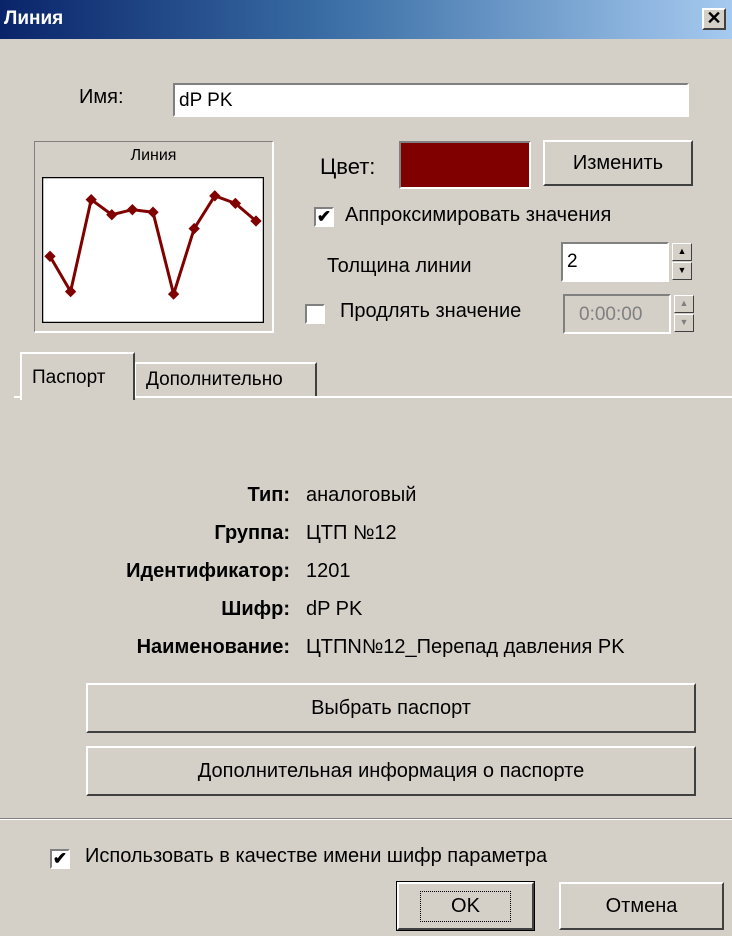 This screenshot has width=732, height=936. What do you see at coordinates (465, 165) in the screenshot?
I see `color-swatch` at bounding box center [465, 165].